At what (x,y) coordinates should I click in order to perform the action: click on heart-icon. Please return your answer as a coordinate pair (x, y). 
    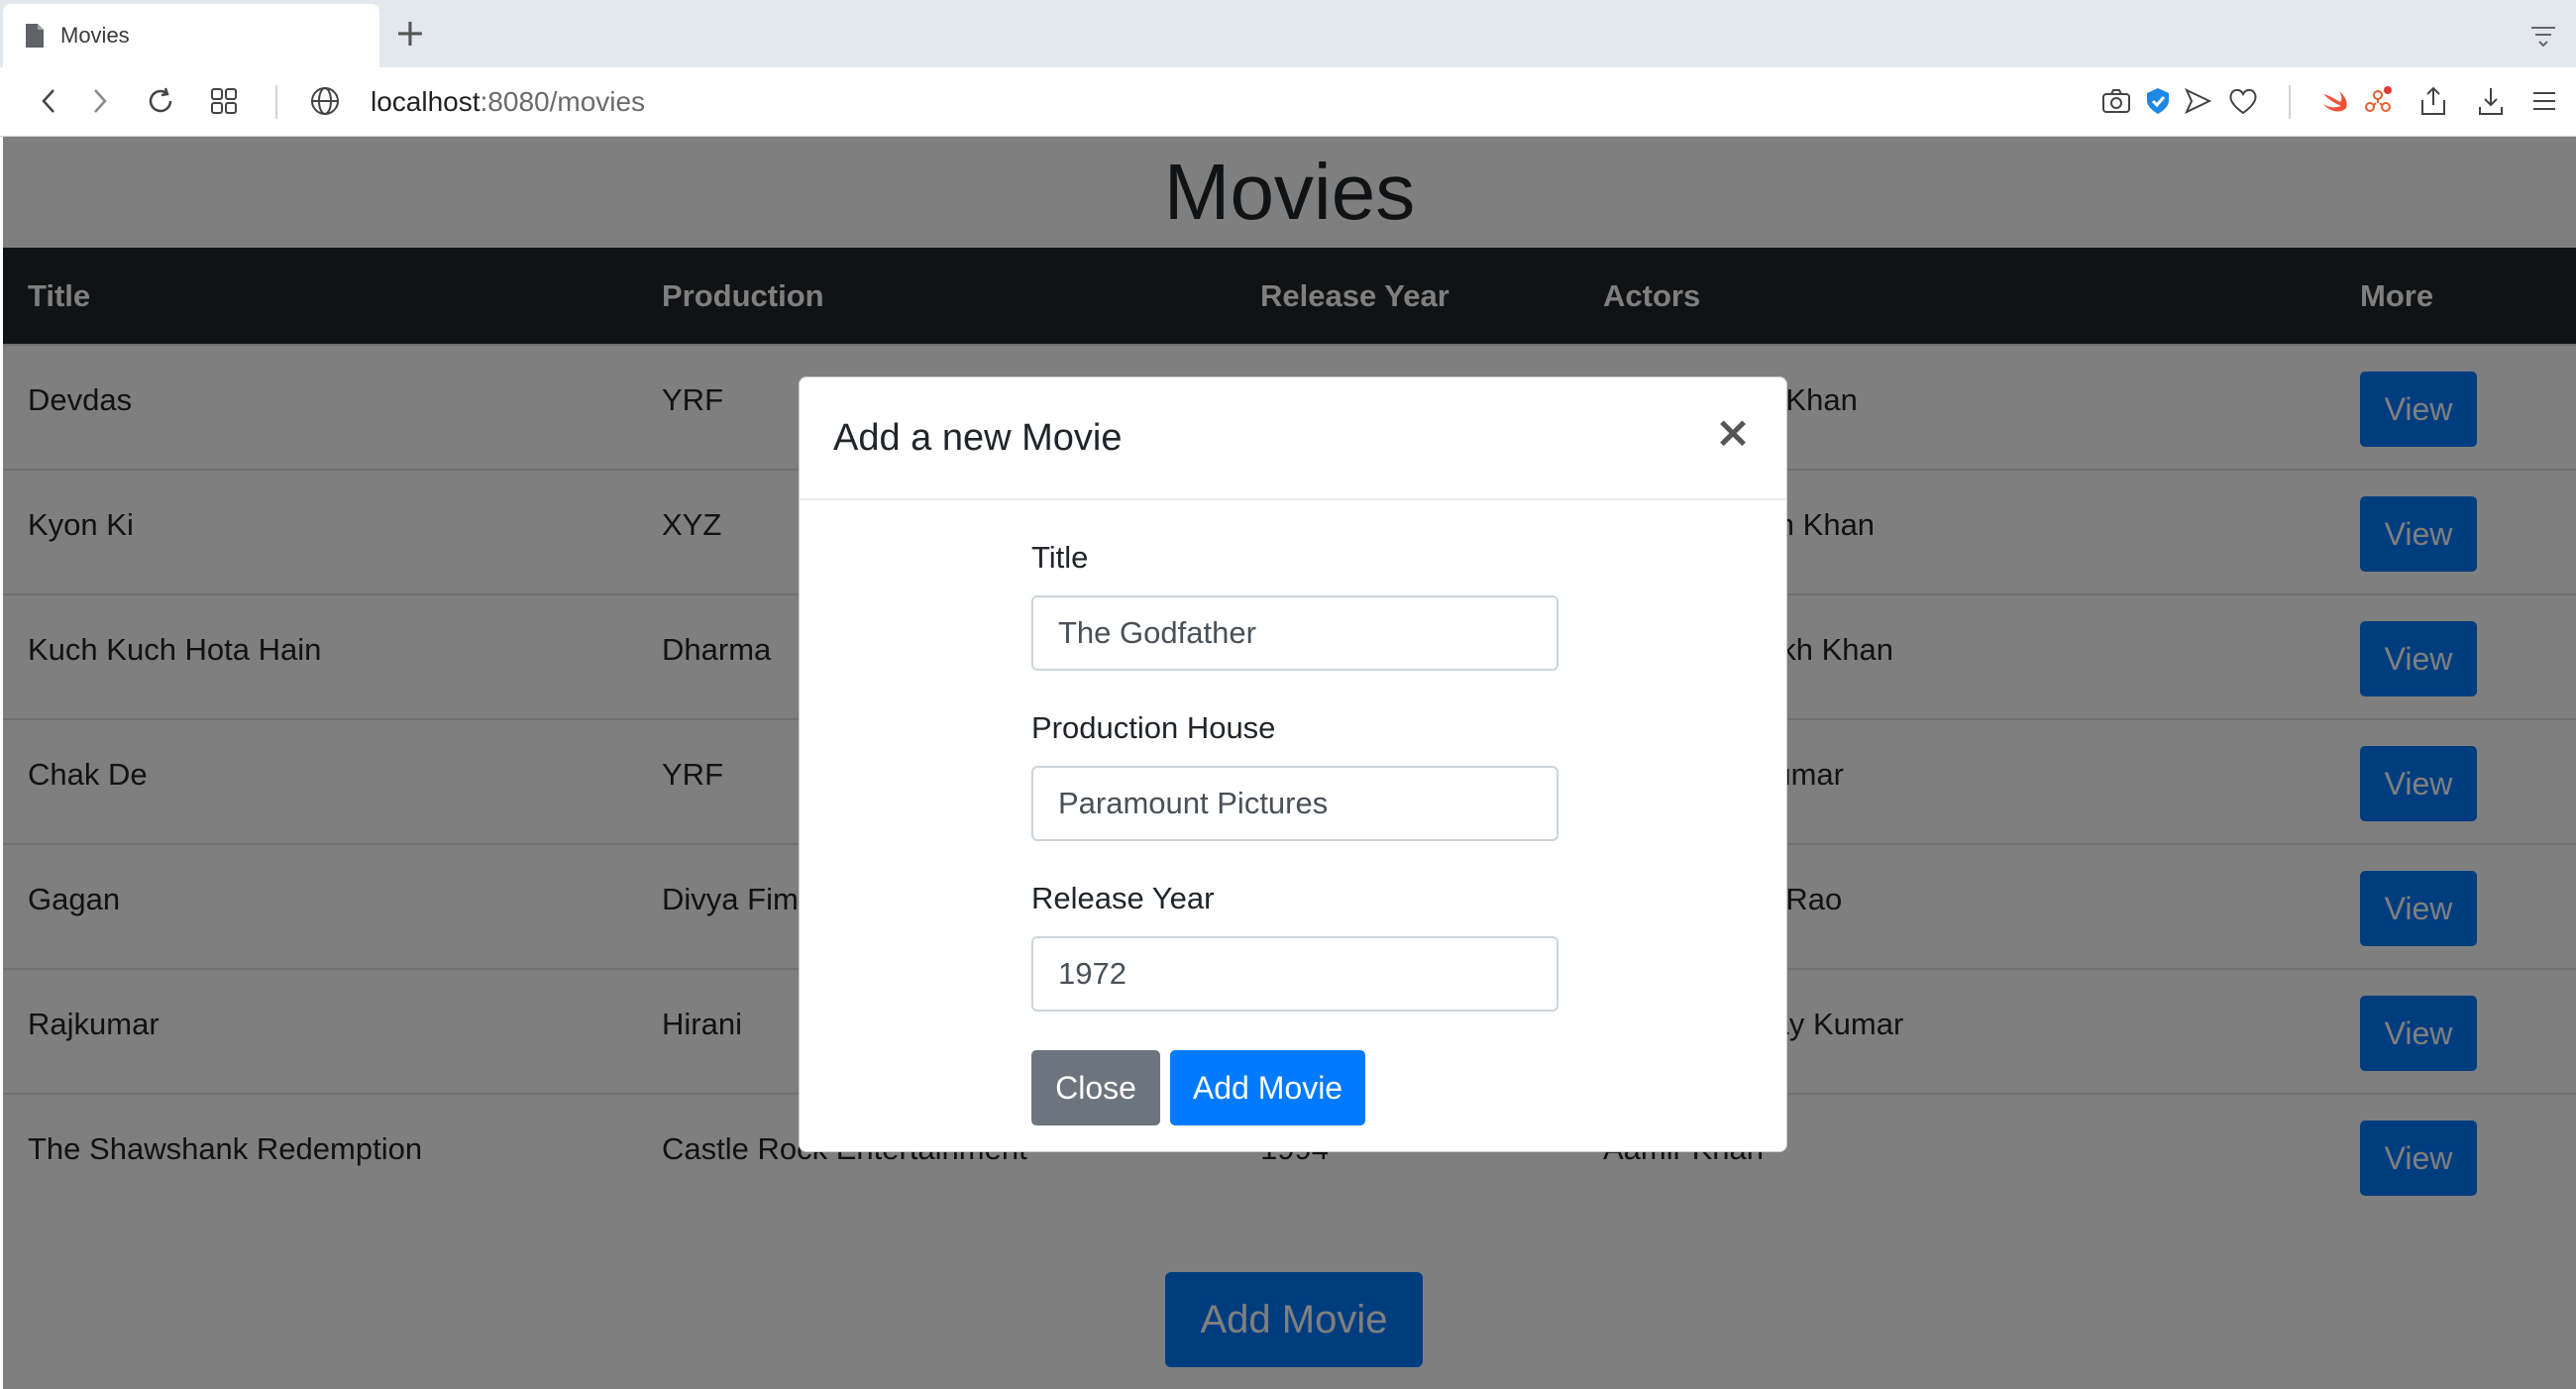
    Looking at the image, I should click on (2243, 101).